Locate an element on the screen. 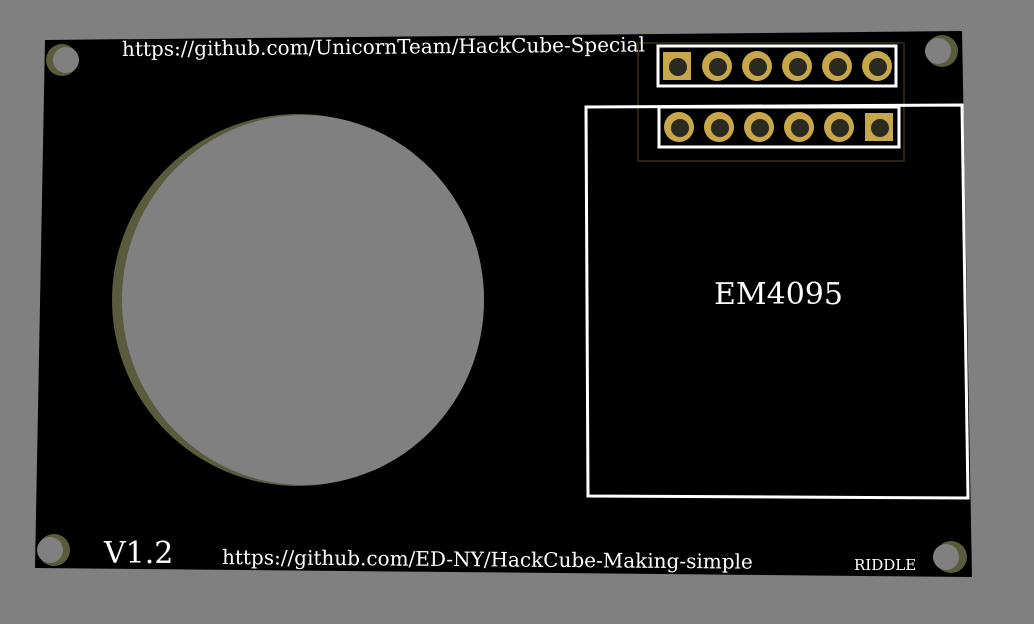  module-label: EM4095 is located at coordinates (778, 294).